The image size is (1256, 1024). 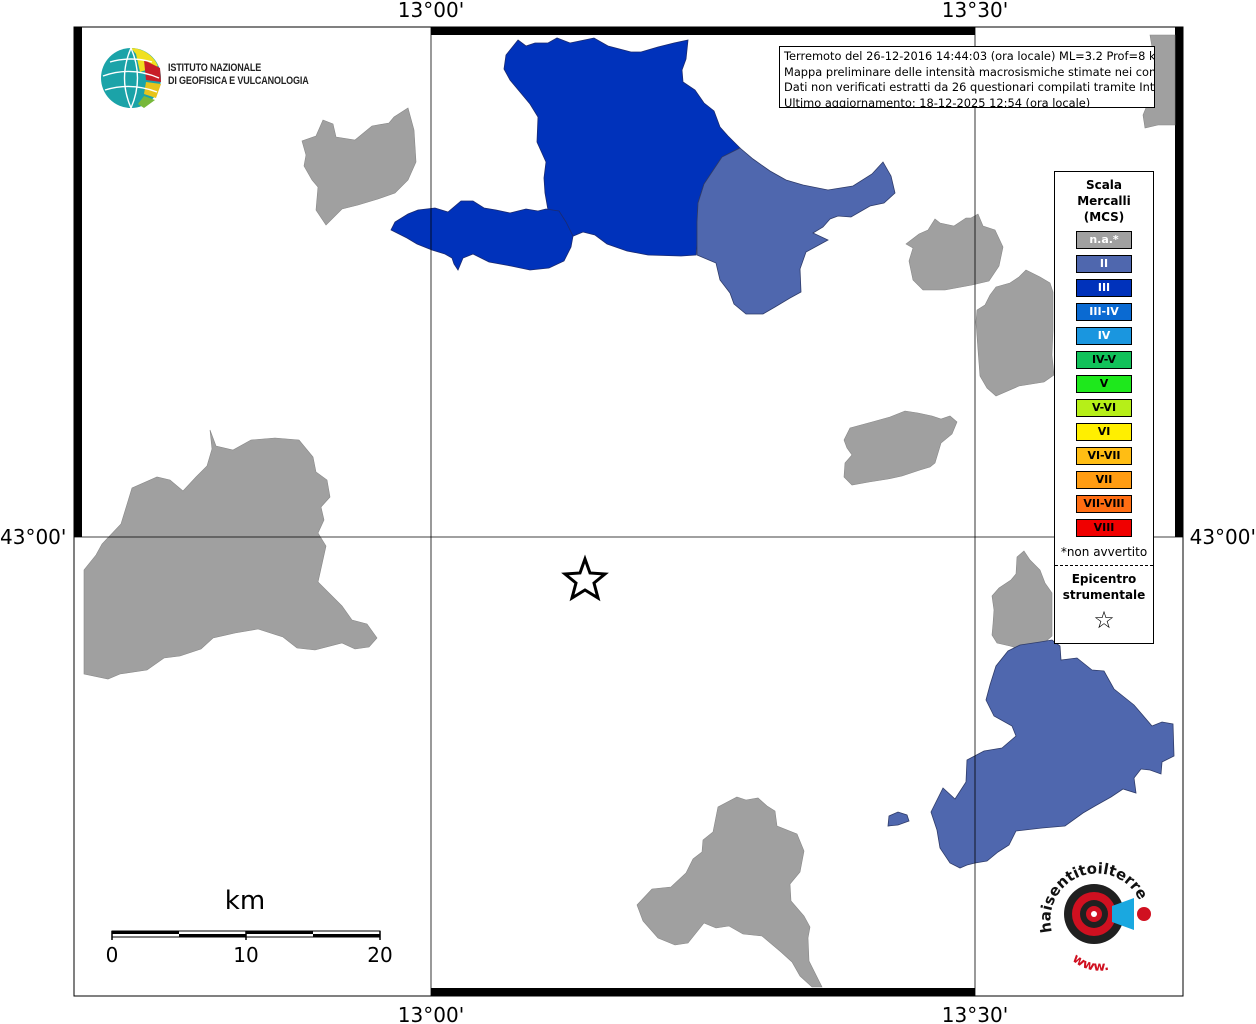 I want to click on legend-title: Scala Mercalli (MCS), so click(x=1104, y=201).